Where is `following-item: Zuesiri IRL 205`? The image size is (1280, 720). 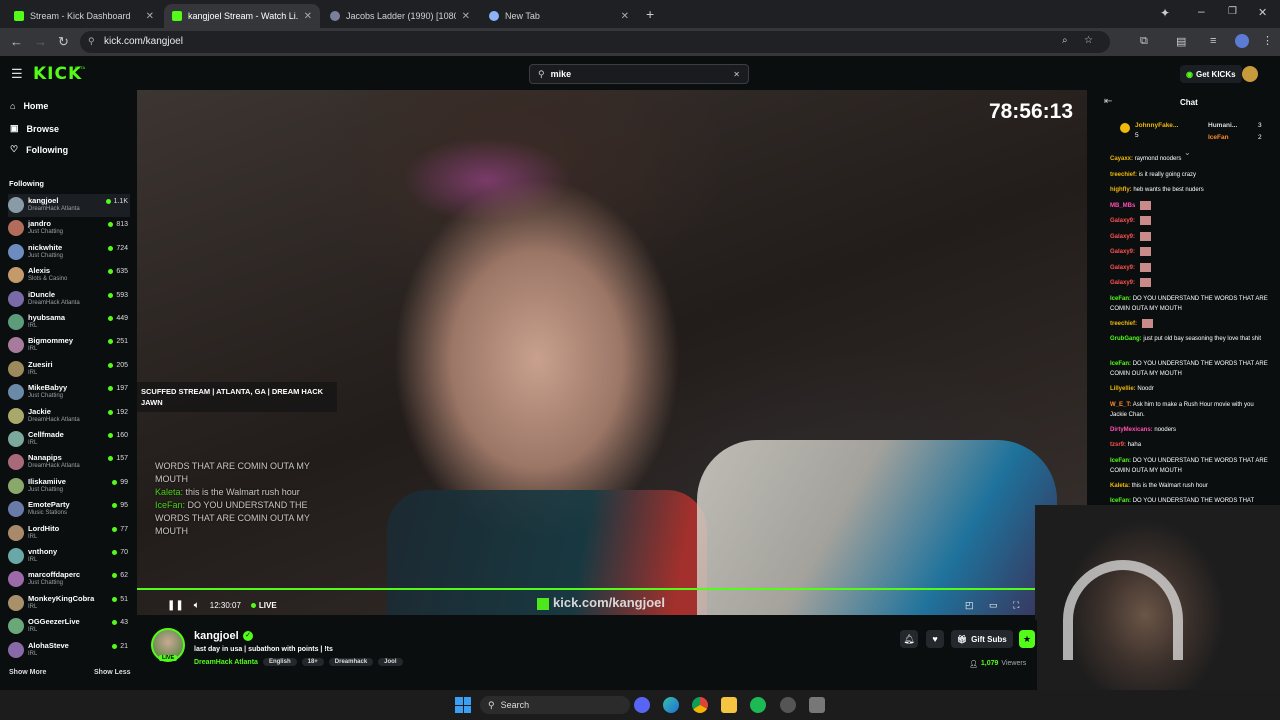 following-item: Zuesiri IRL 205 is located at coordinates (69, 369).